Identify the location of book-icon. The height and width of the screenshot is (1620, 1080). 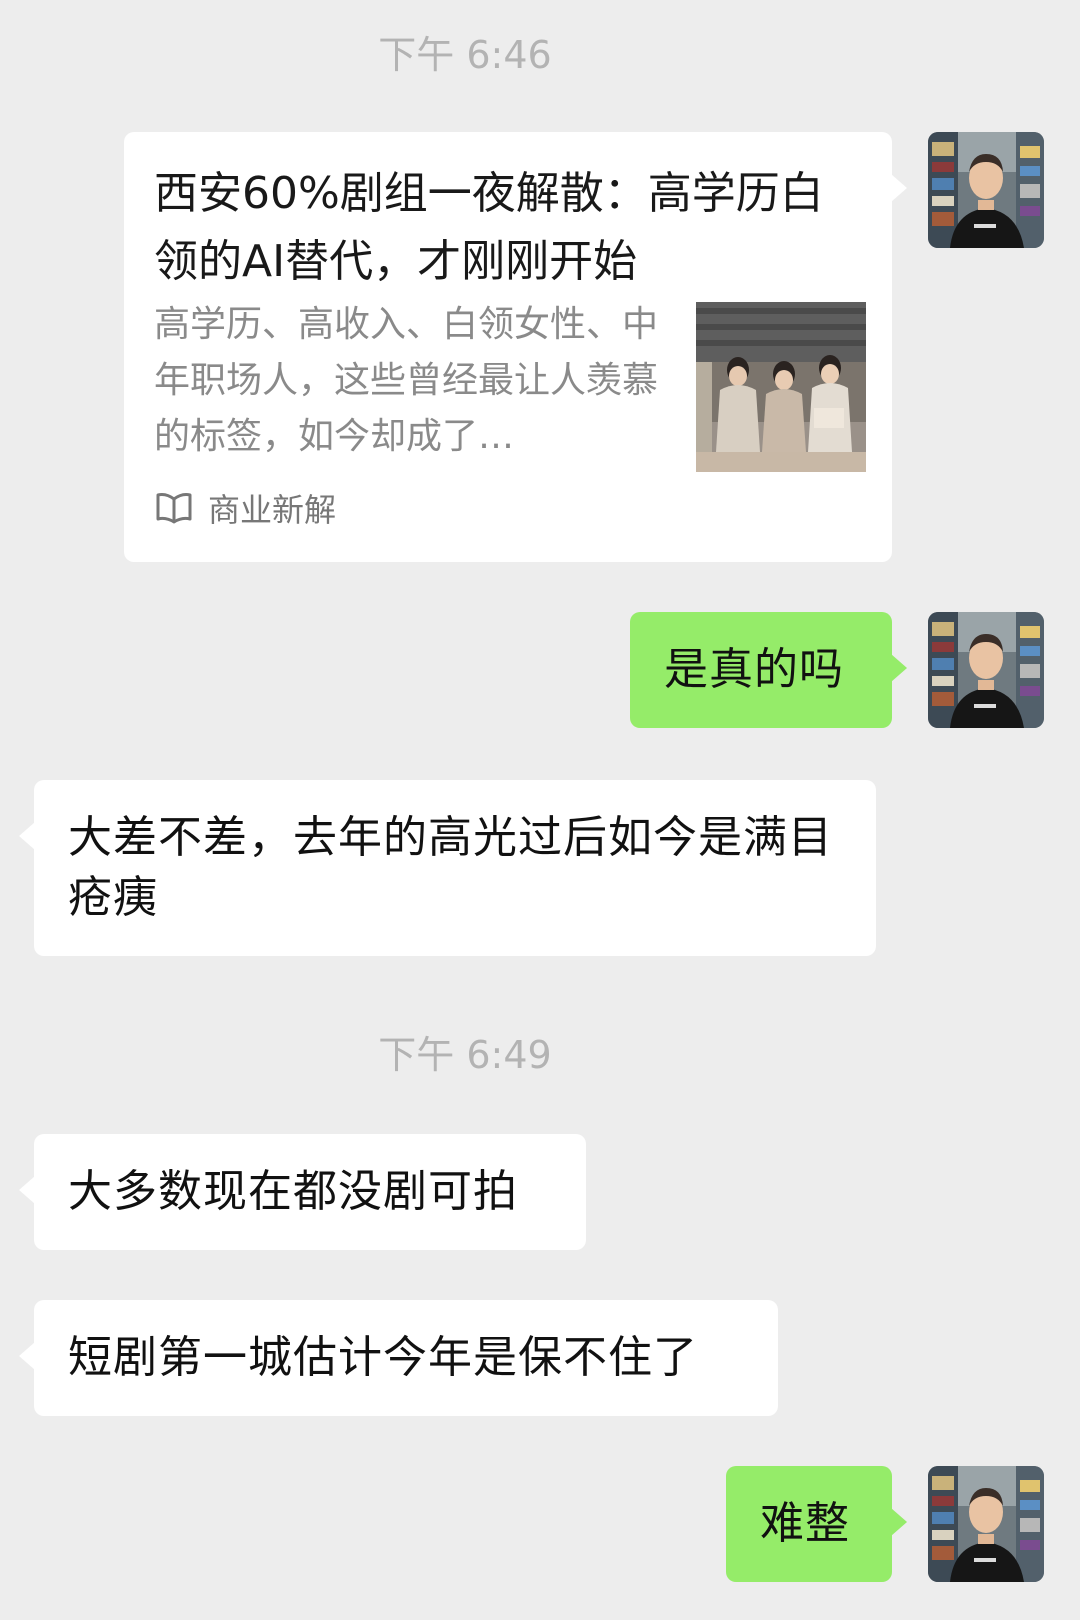
(174, 508).